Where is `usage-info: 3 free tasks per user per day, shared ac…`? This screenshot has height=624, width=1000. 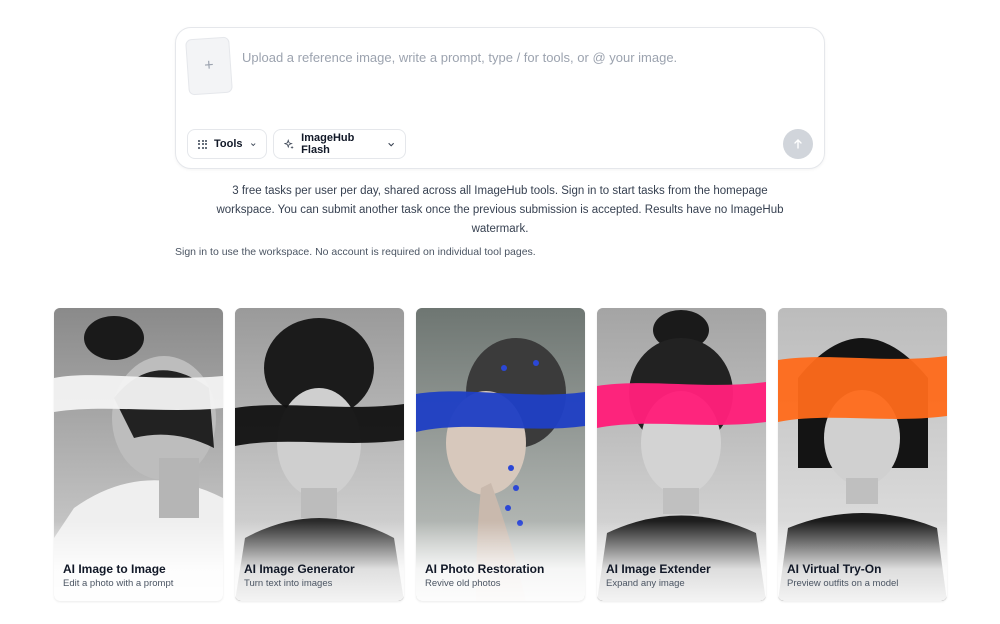
usage-info: 3 free tasks per user per day, shared ac… is located at coordinates (500, 210).